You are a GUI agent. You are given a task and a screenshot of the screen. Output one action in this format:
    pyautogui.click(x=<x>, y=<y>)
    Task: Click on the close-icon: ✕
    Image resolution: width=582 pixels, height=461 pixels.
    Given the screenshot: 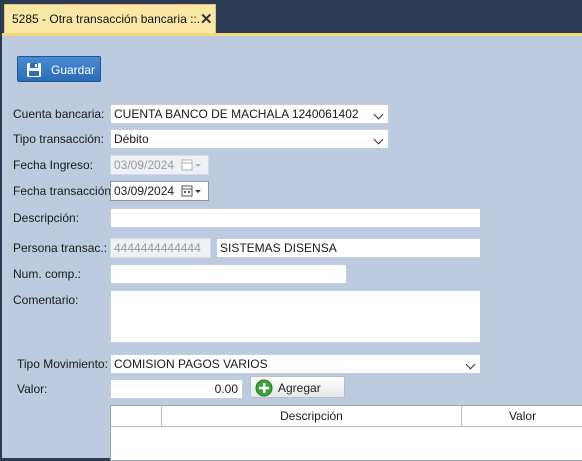 What is the action you would take?
    pyautogui.click(x=206, y=19)
    